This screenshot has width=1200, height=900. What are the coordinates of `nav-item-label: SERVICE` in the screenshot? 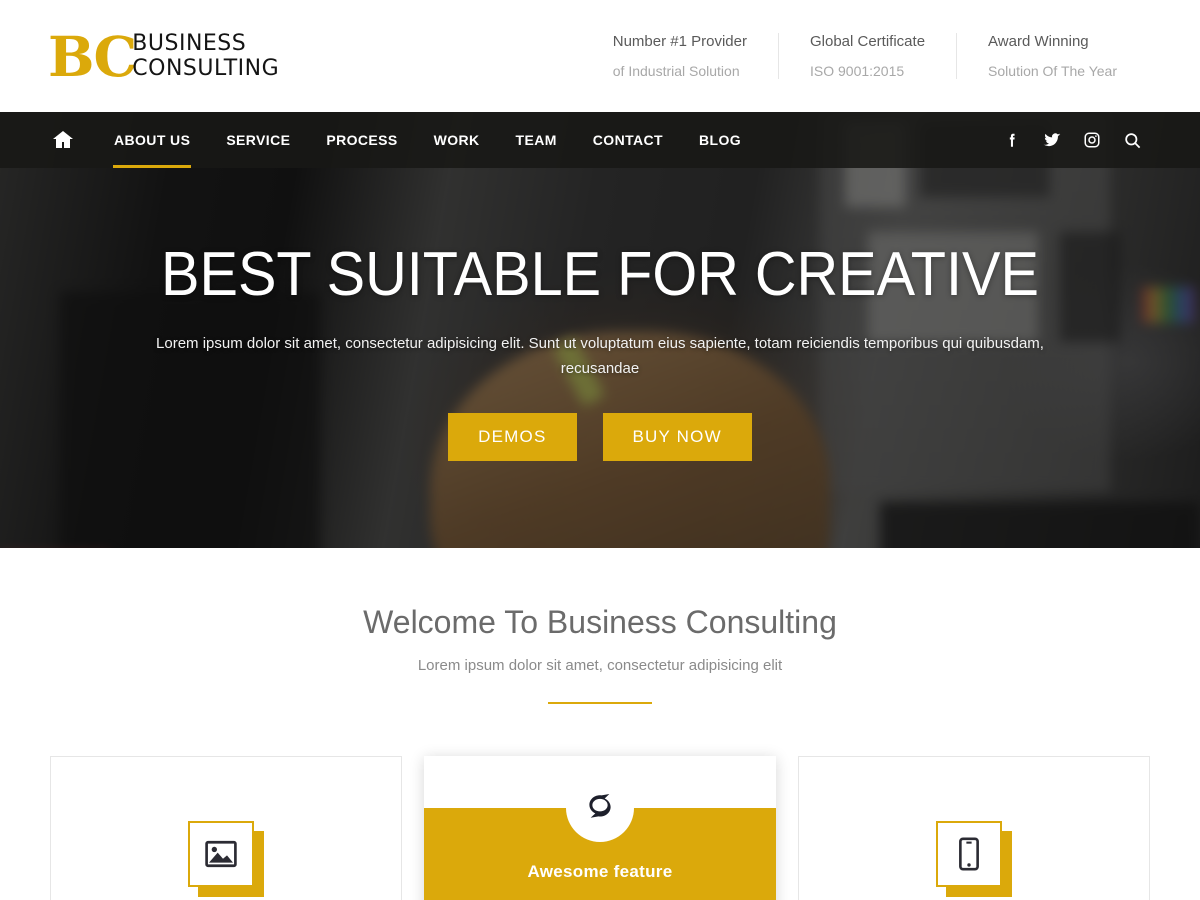 It's located at (258, 140).